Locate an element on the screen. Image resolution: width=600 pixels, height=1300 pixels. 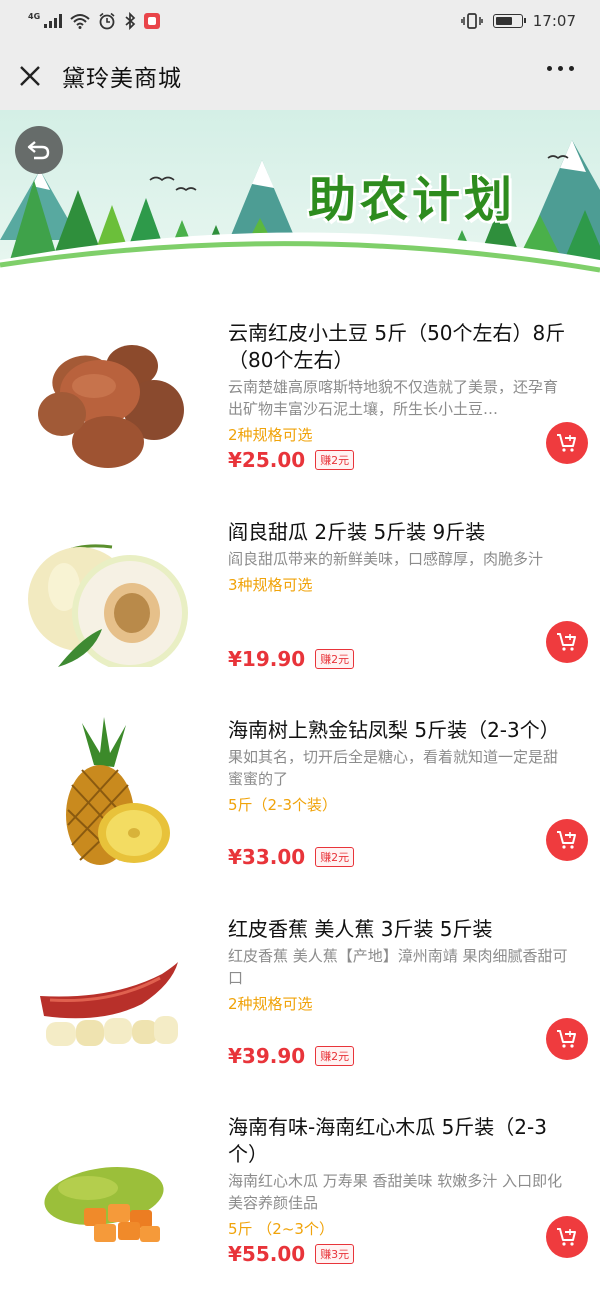
product-title: 红皮香蕉 美人蕉 3斤装 5斤装 is located at coordinates (360, 929).